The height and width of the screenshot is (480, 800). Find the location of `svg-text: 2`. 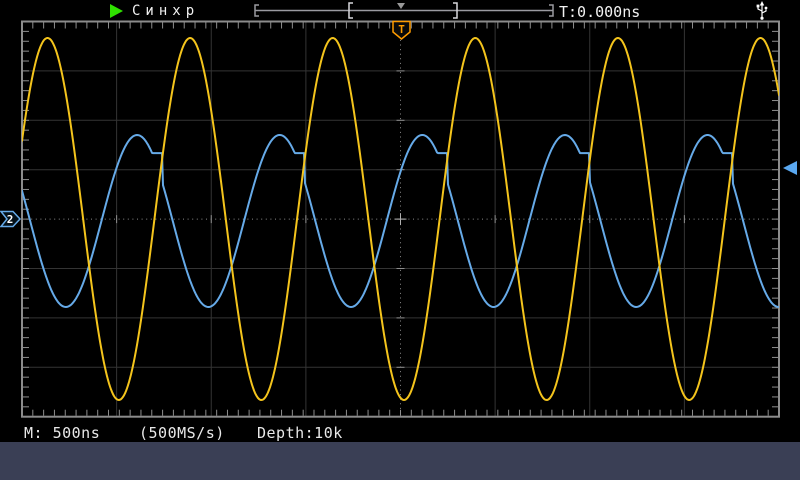

svg-text: 2 is located at coordinates (10, 219).